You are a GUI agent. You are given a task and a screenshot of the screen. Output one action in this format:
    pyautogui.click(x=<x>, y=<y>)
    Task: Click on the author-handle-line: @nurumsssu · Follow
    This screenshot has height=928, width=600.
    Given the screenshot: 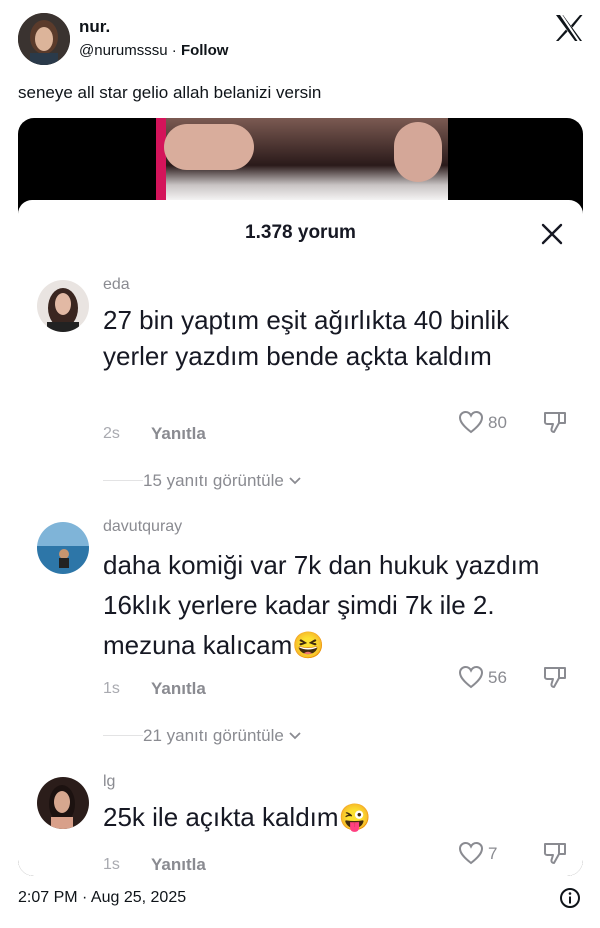 What is the action you would take?
    pyautogui.click(x=153, y=50)
    